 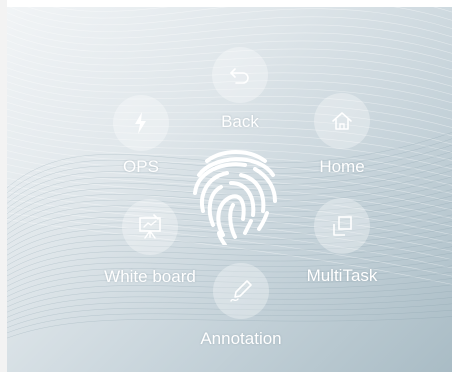 I want to click on pen-icon, so click(x=241, y=291).